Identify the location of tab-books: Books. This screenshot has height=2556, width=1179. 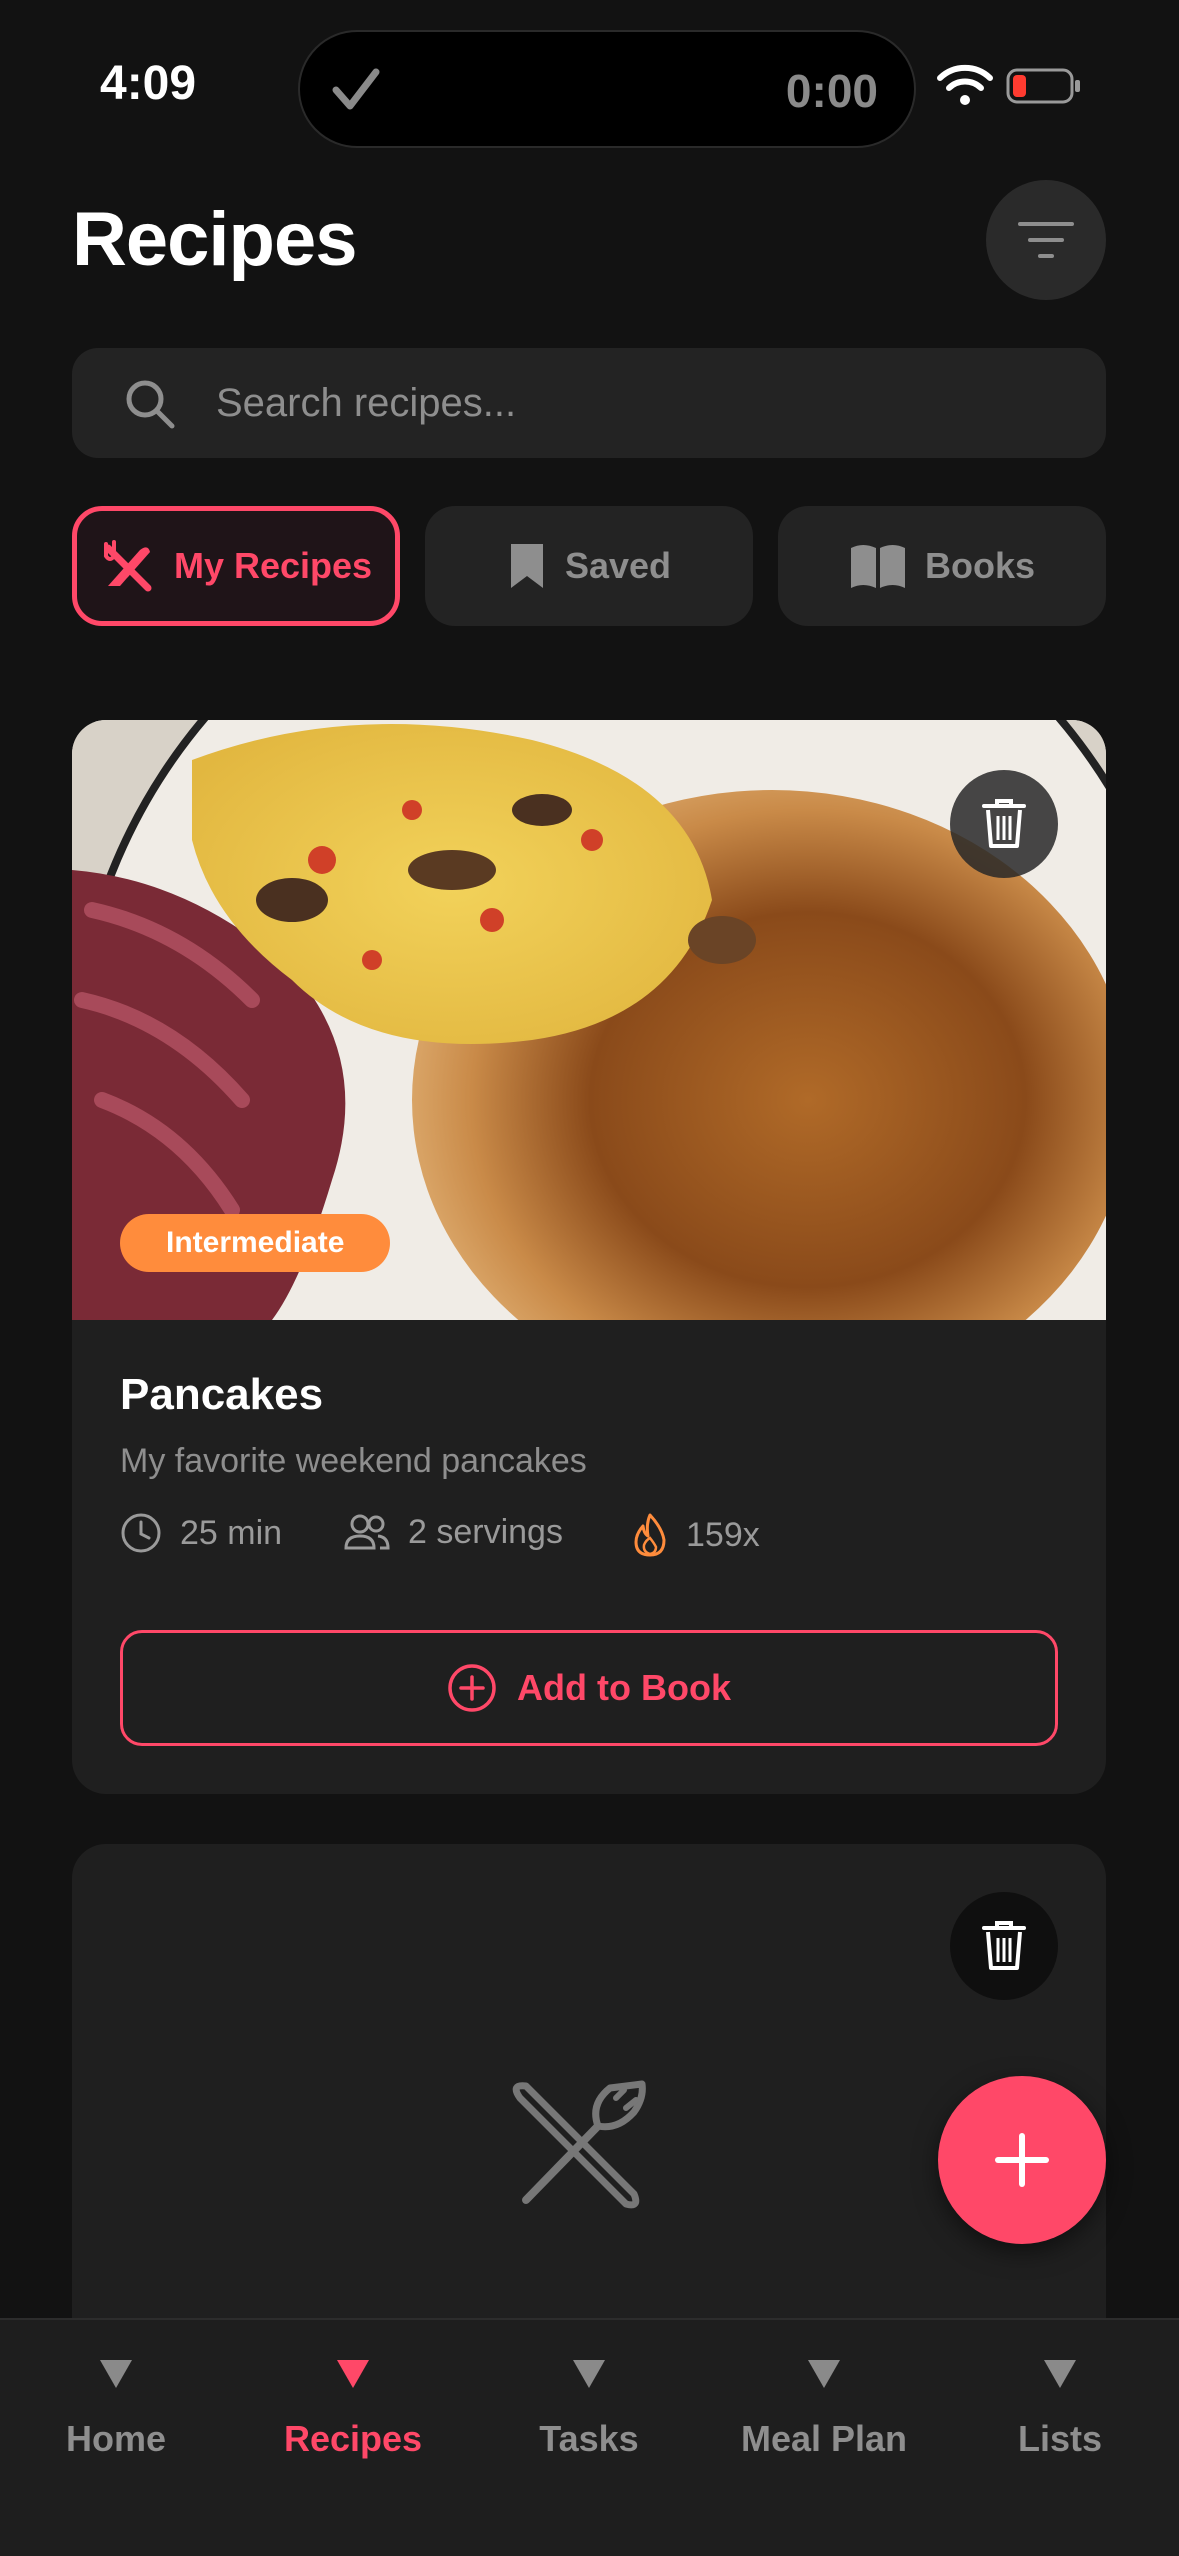
(942, 566).